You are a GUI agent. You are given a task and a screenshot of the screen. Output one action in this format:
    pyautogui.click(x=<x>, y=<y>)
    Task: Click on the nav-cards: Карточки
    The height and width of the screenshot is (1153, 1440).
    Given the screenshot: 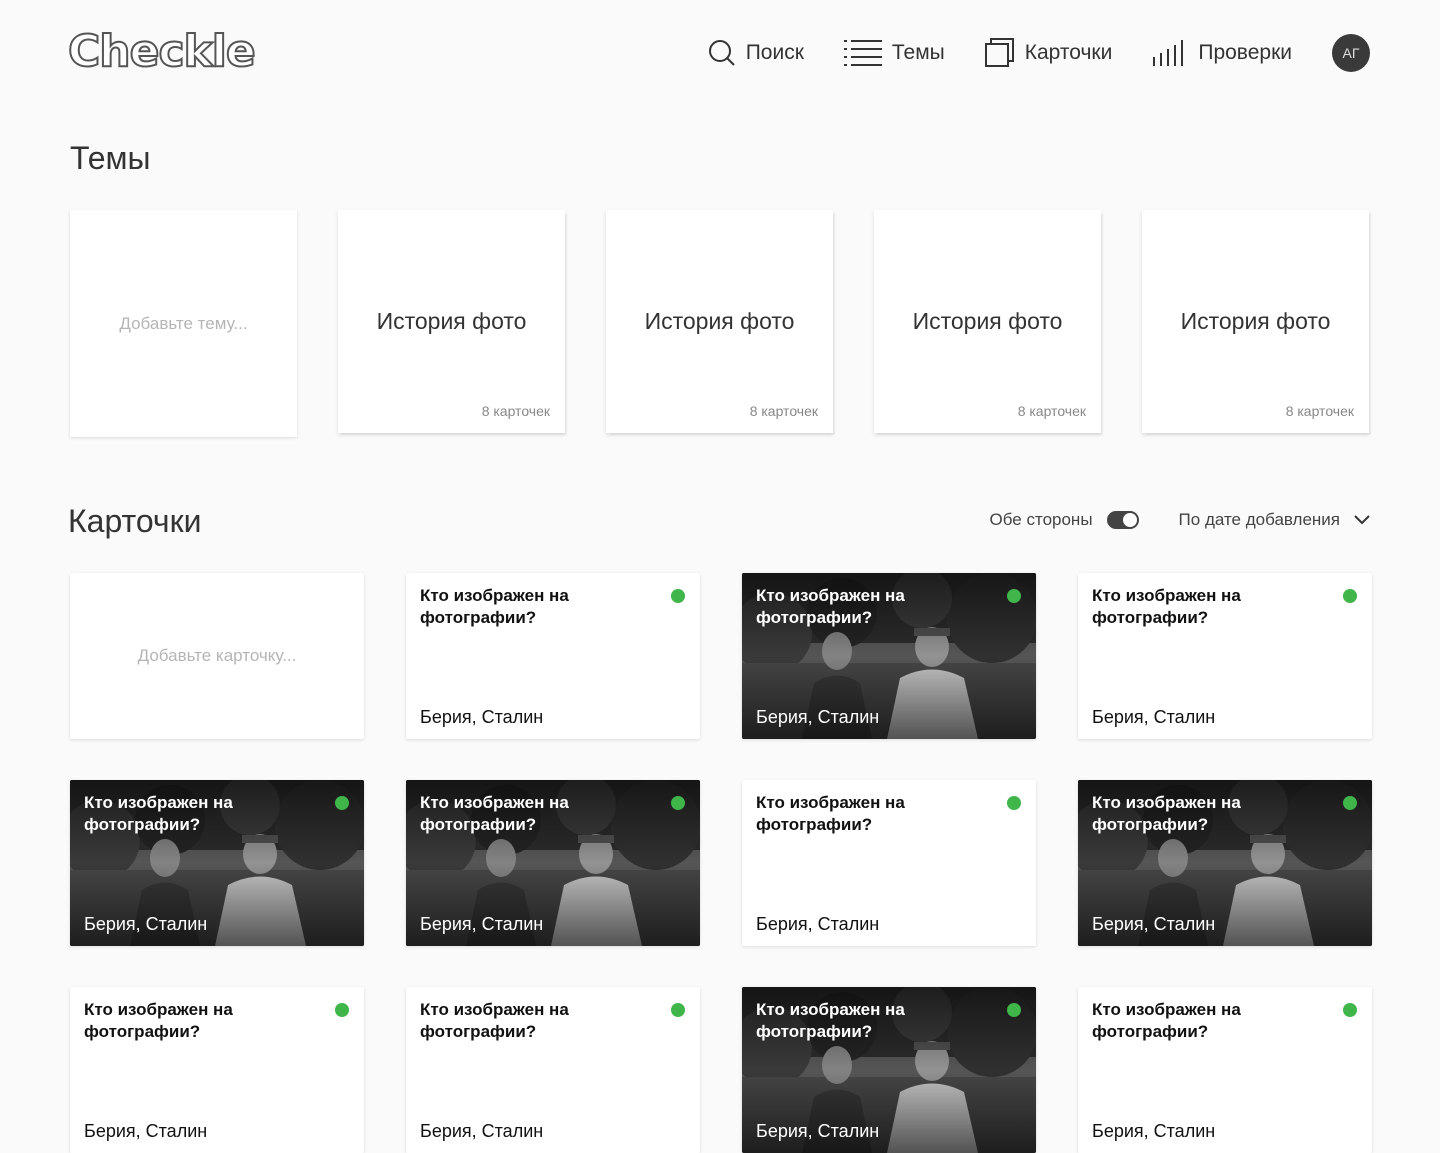 What is the action you would take?
    pyautogui.click(x=1048, y=53)
    